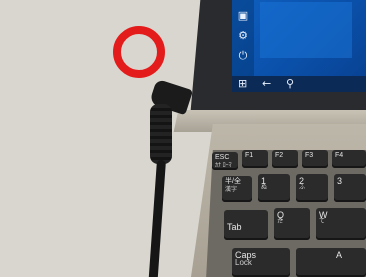 This screenshot has height=277, width=366. What do you see at coordinates (264, 188) in the screenshot?
I see `key-sublabel: ぬ` at bounding box center [264, 188].